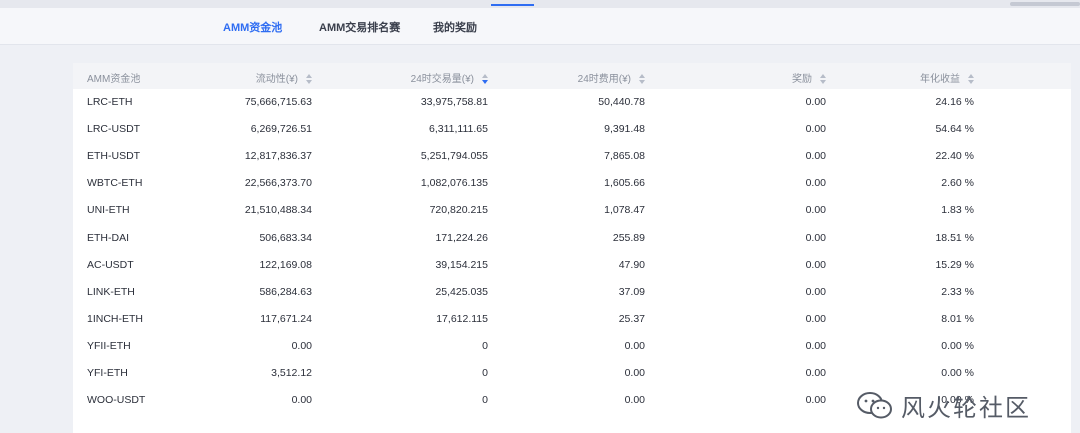  Describe the element at coordinates (954, 102) in the screenshot. I see `apy-cell: 24.16 %` at that location.